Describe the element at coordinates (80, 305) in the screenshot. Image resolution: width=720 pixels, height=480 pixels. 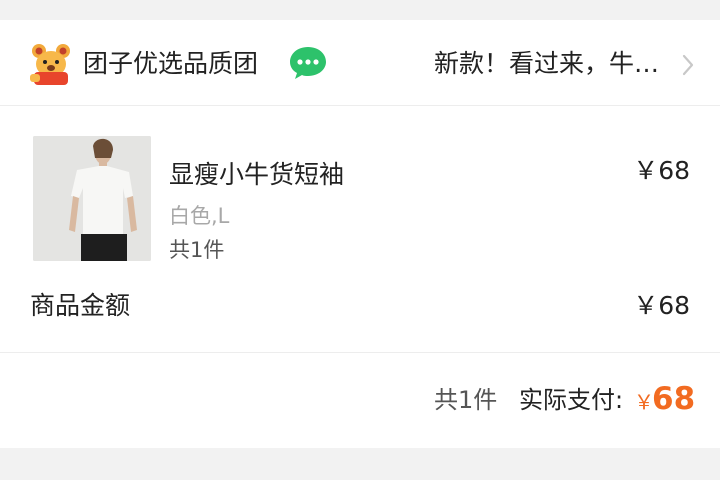
I see `goods-amount-label: 商品金额` at that location.